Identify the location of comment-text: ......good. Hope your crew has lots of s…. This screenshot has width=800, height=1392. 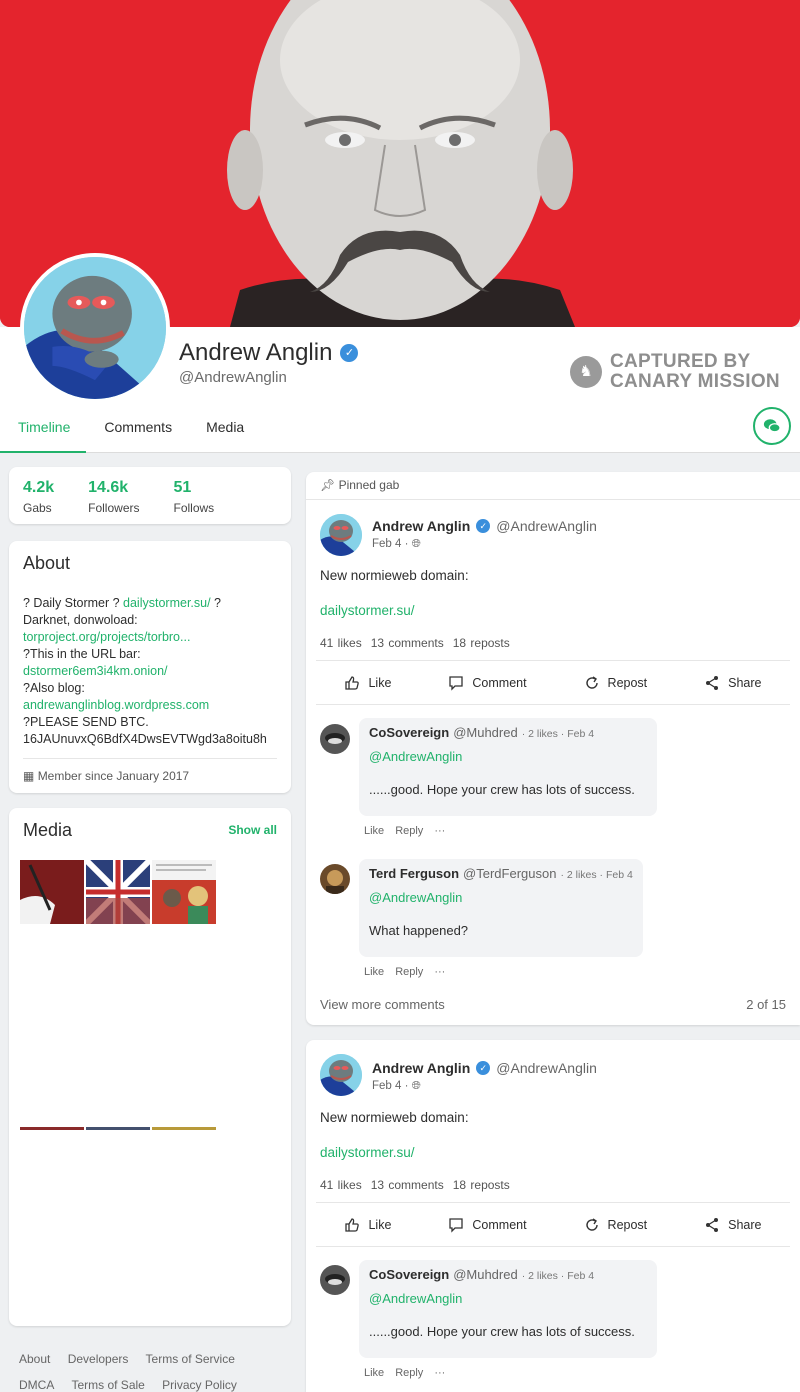
(502, 789).